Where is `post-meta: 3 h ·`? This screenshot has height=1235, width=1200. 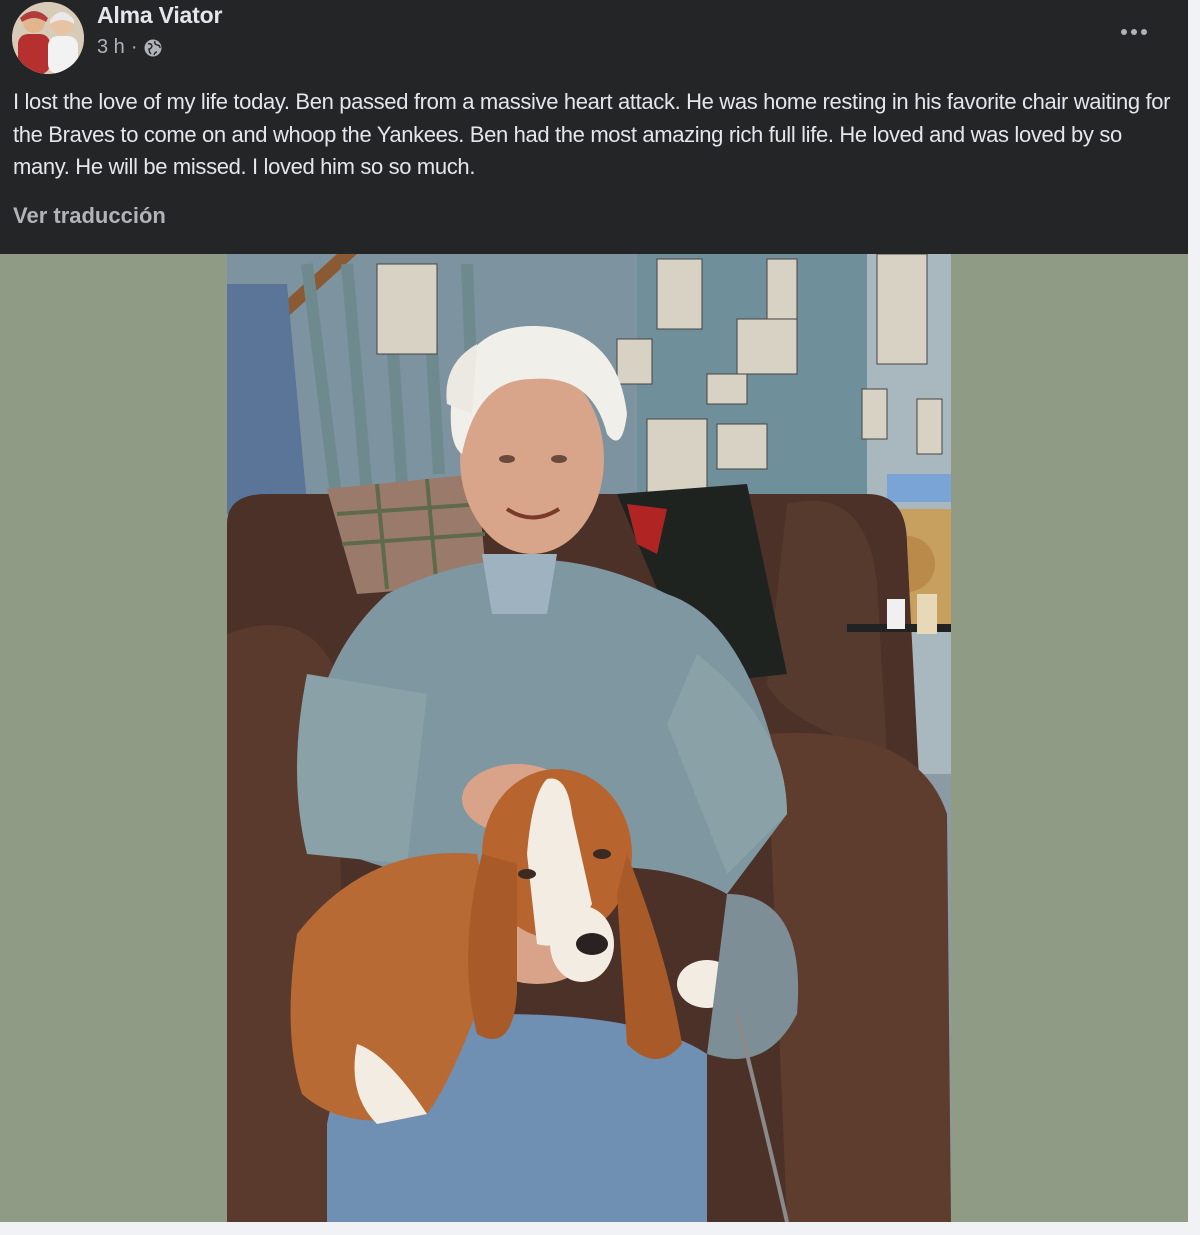 post-meta: 3 h · is located at coordinates (130, 47).